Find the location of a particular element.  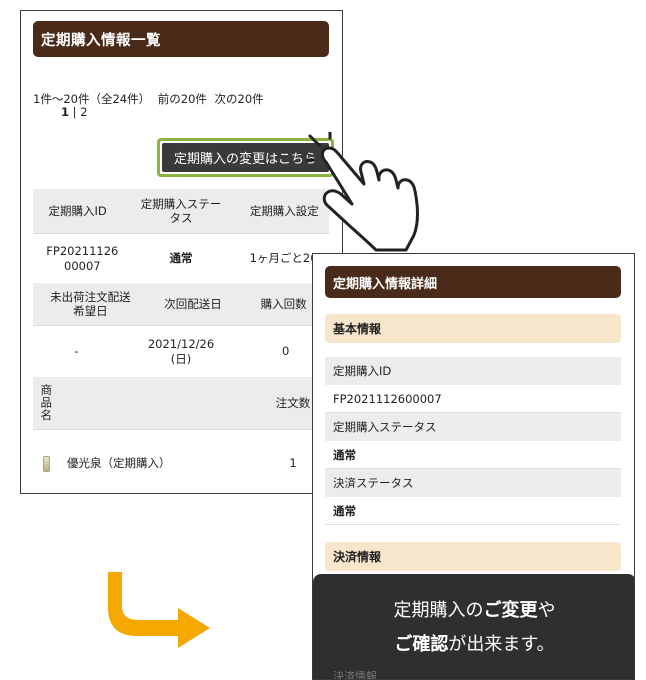

info-overlay-caption: 定期購入のご変更や ご確認が出来ます。 is located at coordinates (473, 626).